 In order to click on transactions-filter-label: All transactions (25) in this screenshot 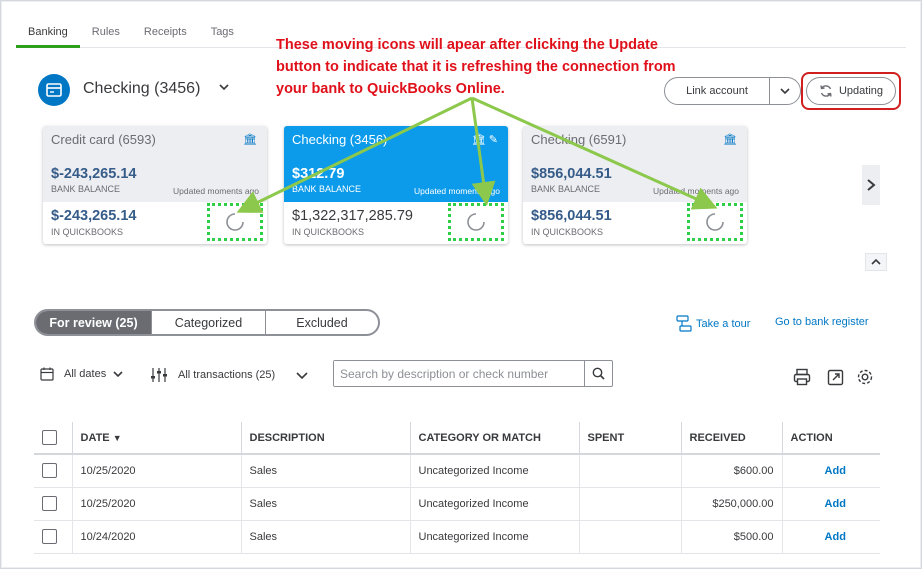, I will do `click(226, 375)`.